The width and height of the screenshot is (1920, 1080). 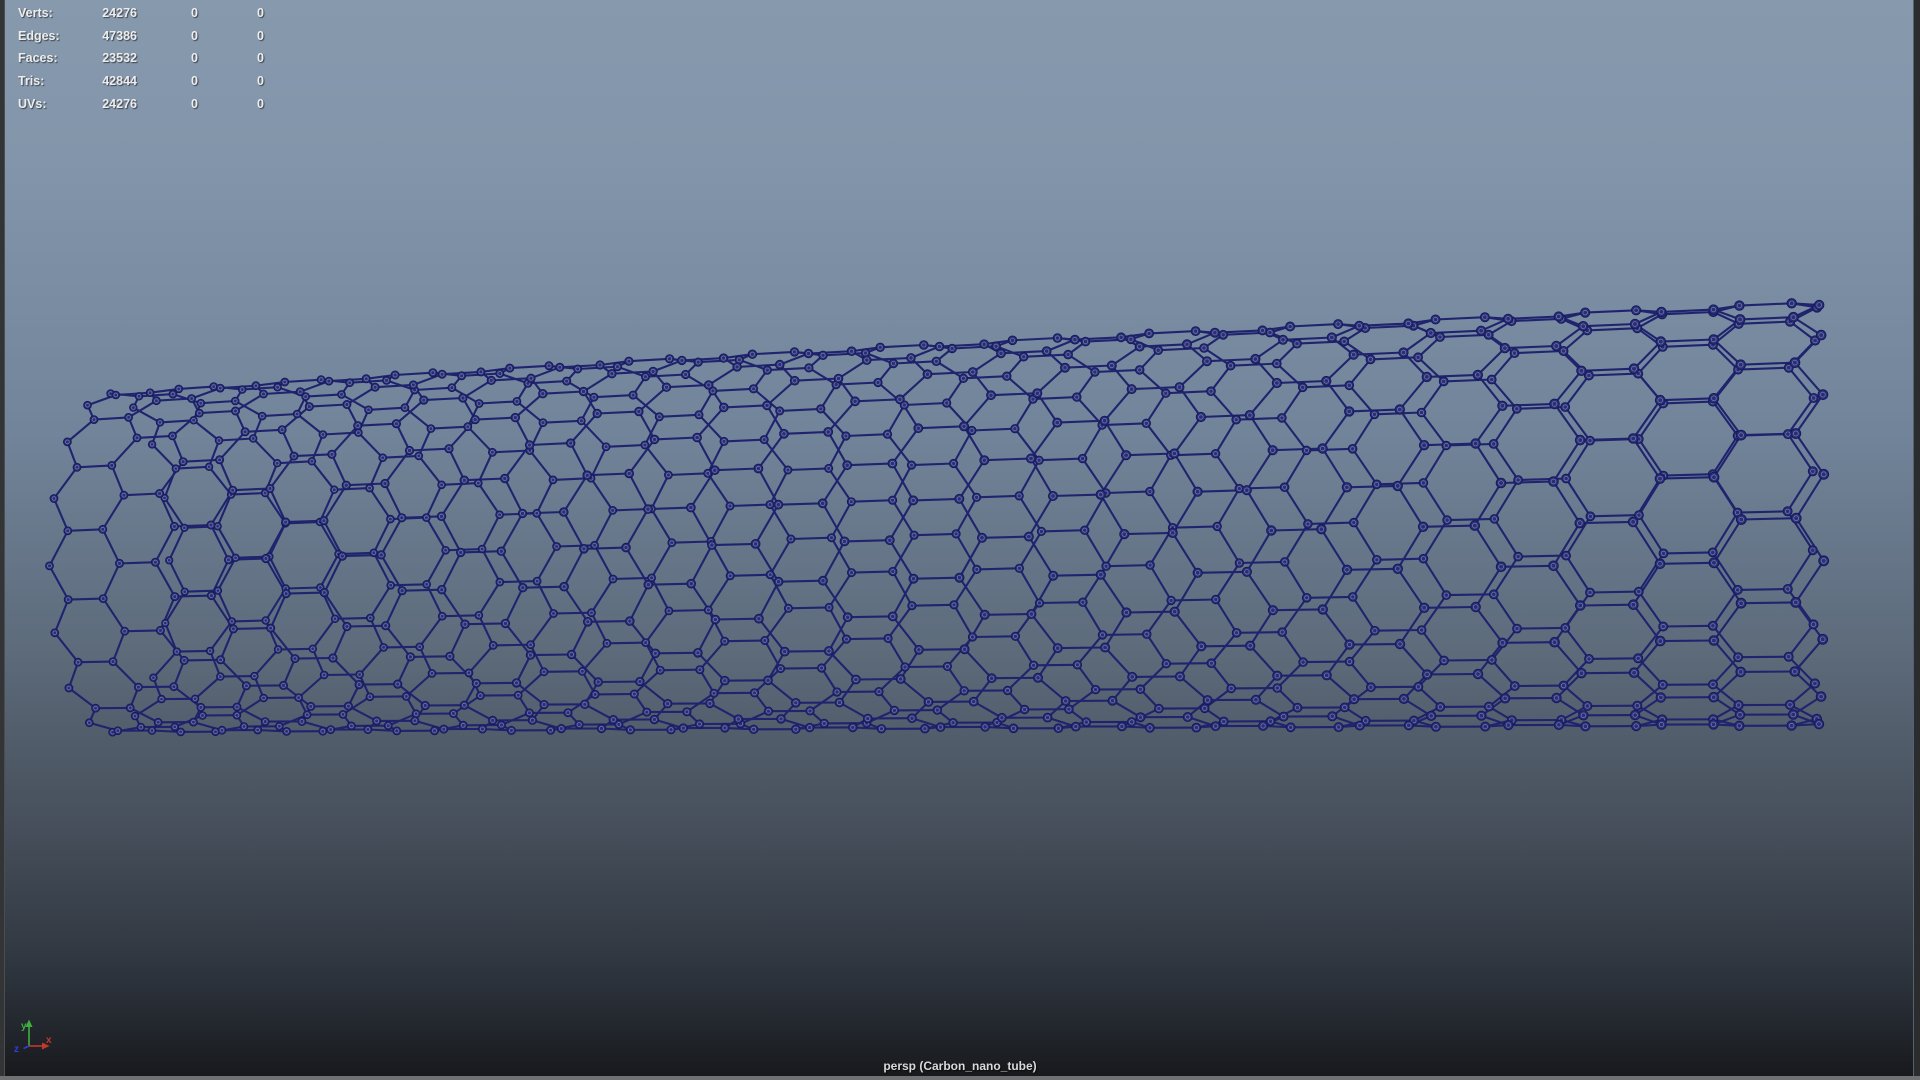 What do you see at coordinates (150, 81) in the screenshot?
I see `hud-row: Tris: 42844 0 0` at bounding box center [150, 81].